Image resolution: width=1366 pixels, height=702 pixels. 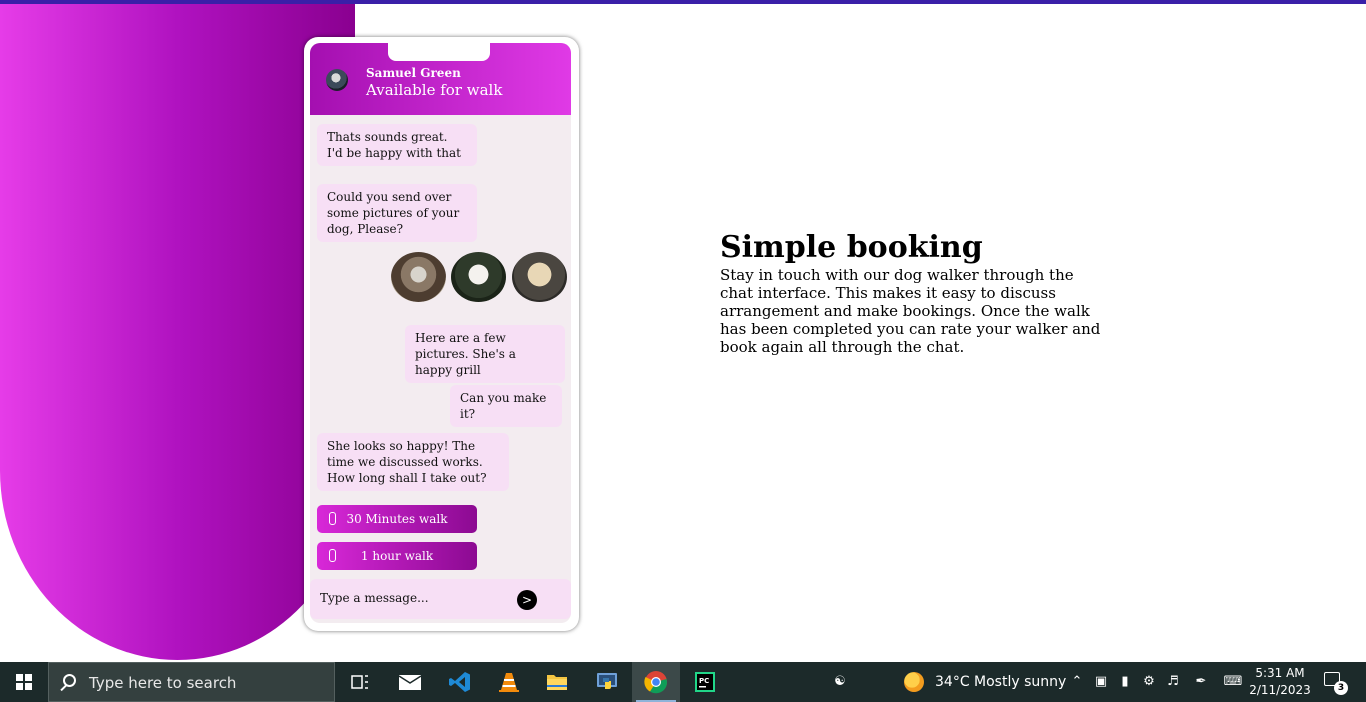 What do you see at coordinates (1125, 682) in the screenshot?
I see `battery-icon: ▮` at bounding box center [1125, 682].